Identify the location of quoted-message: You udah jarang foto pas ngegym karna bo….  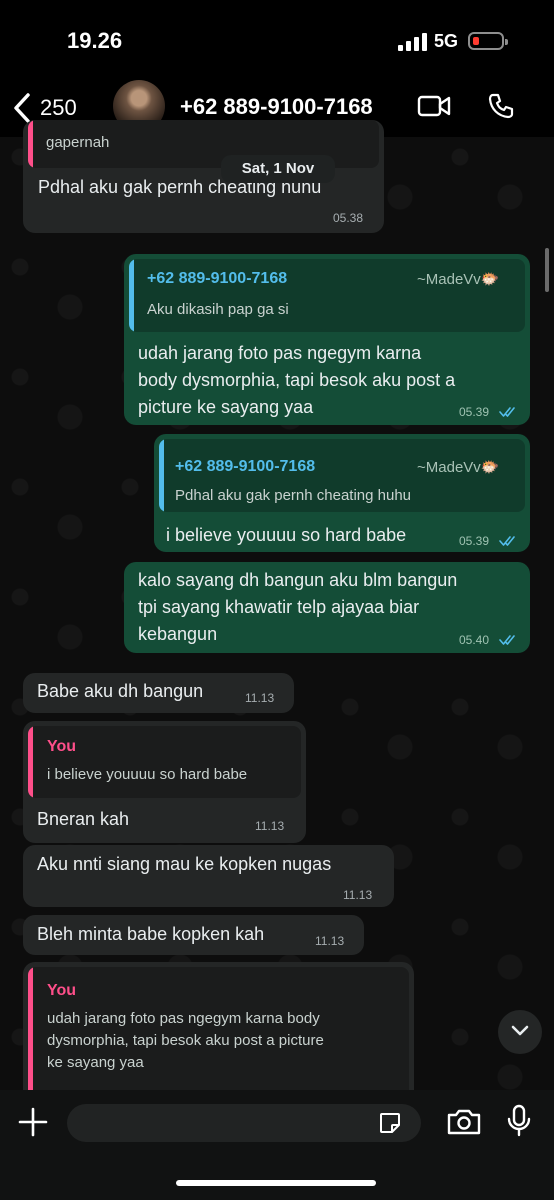
(218, 1028).